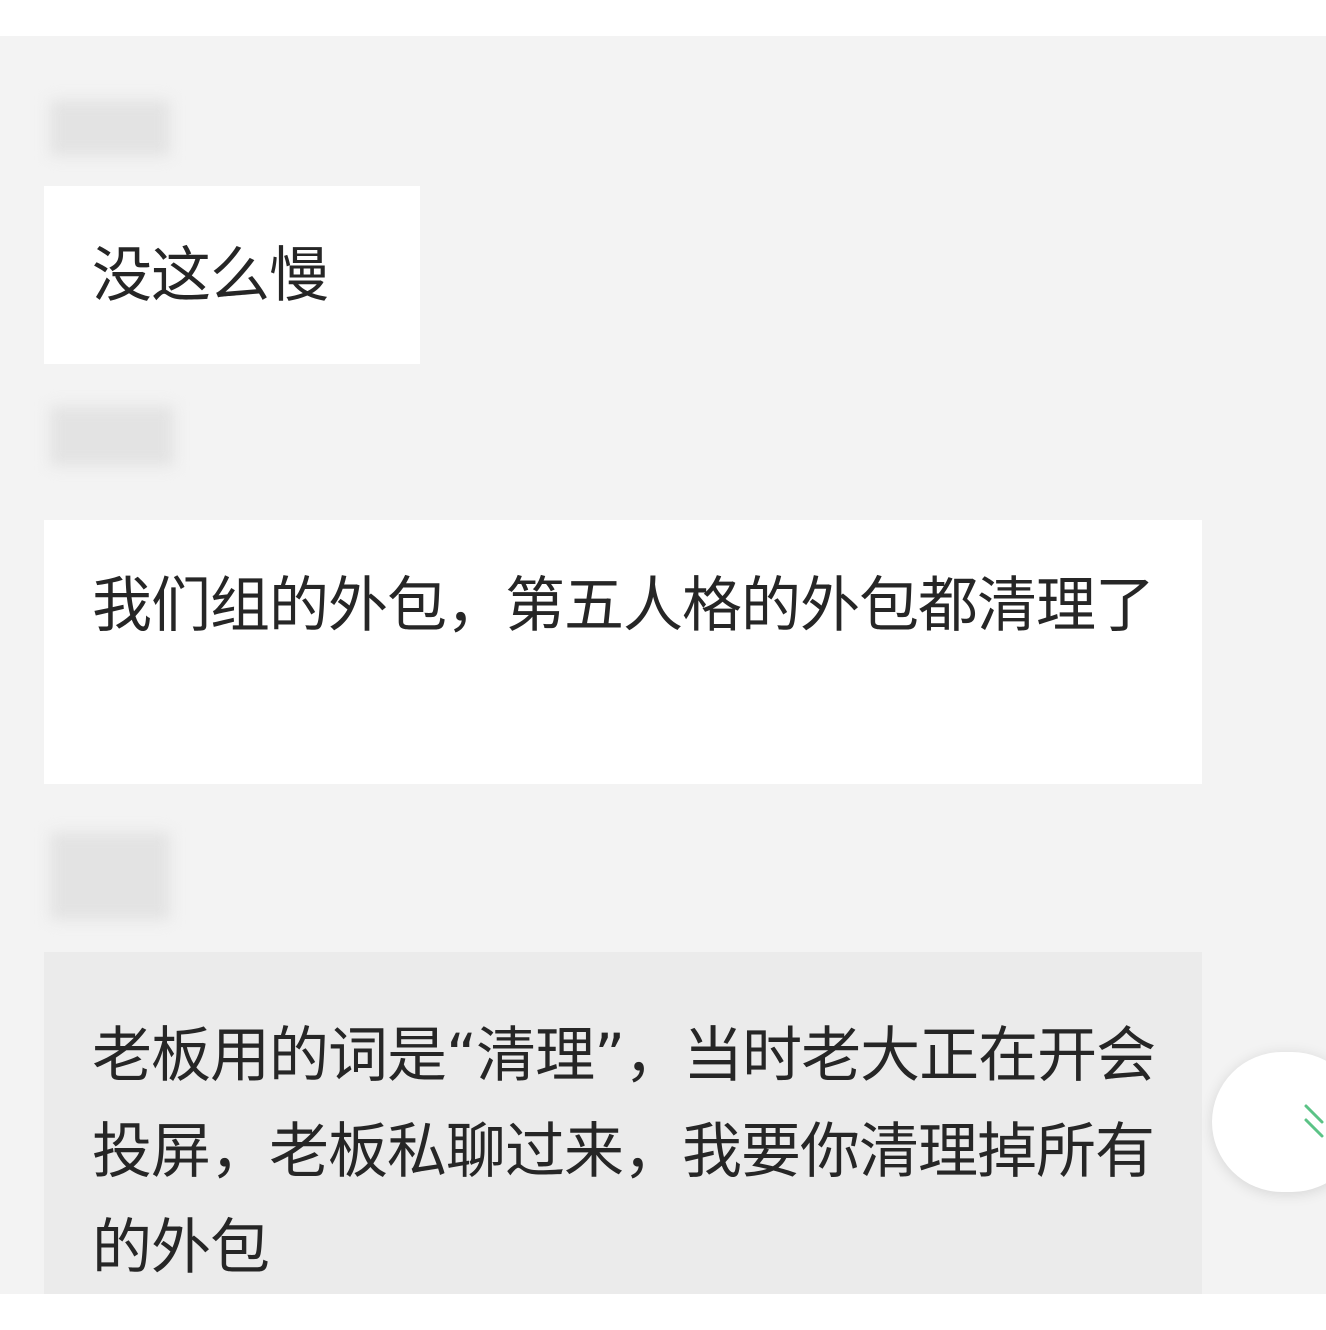 Image resolution: width=1326 pixels, height=1330 pixels. Describe the element at coordinates (232, 275) in the screenshot. I see `message-bubble: 没这么慢` at that location.